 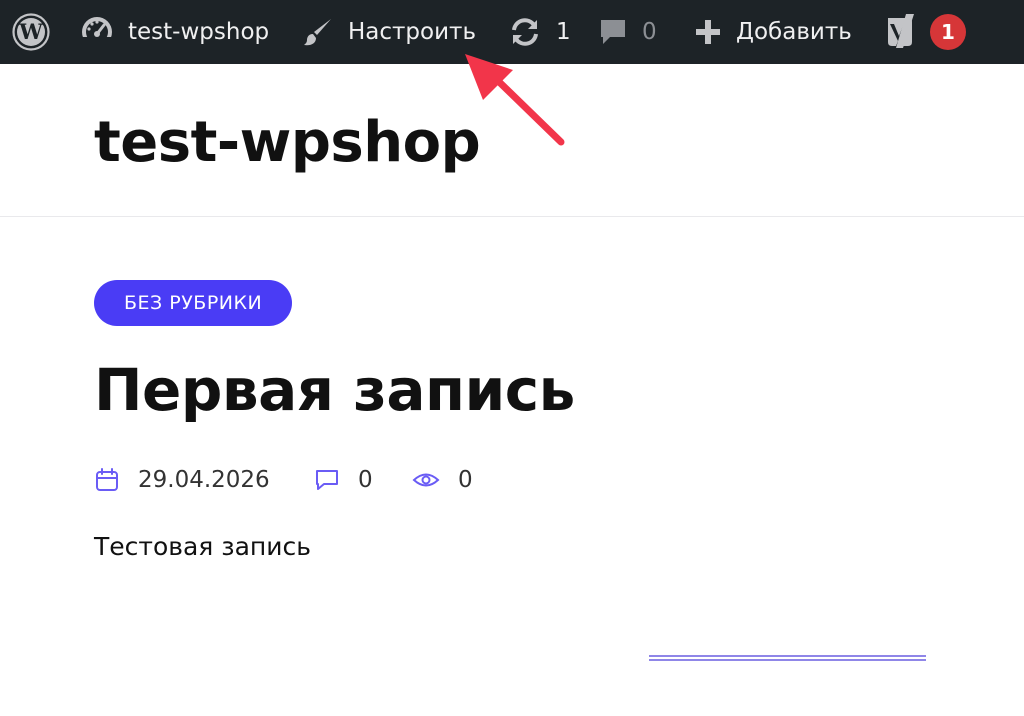 What do you see at coordinates (365, 480) in the screenshot?
I see `post-comments-value: 0` at bounding box center [365, 480].